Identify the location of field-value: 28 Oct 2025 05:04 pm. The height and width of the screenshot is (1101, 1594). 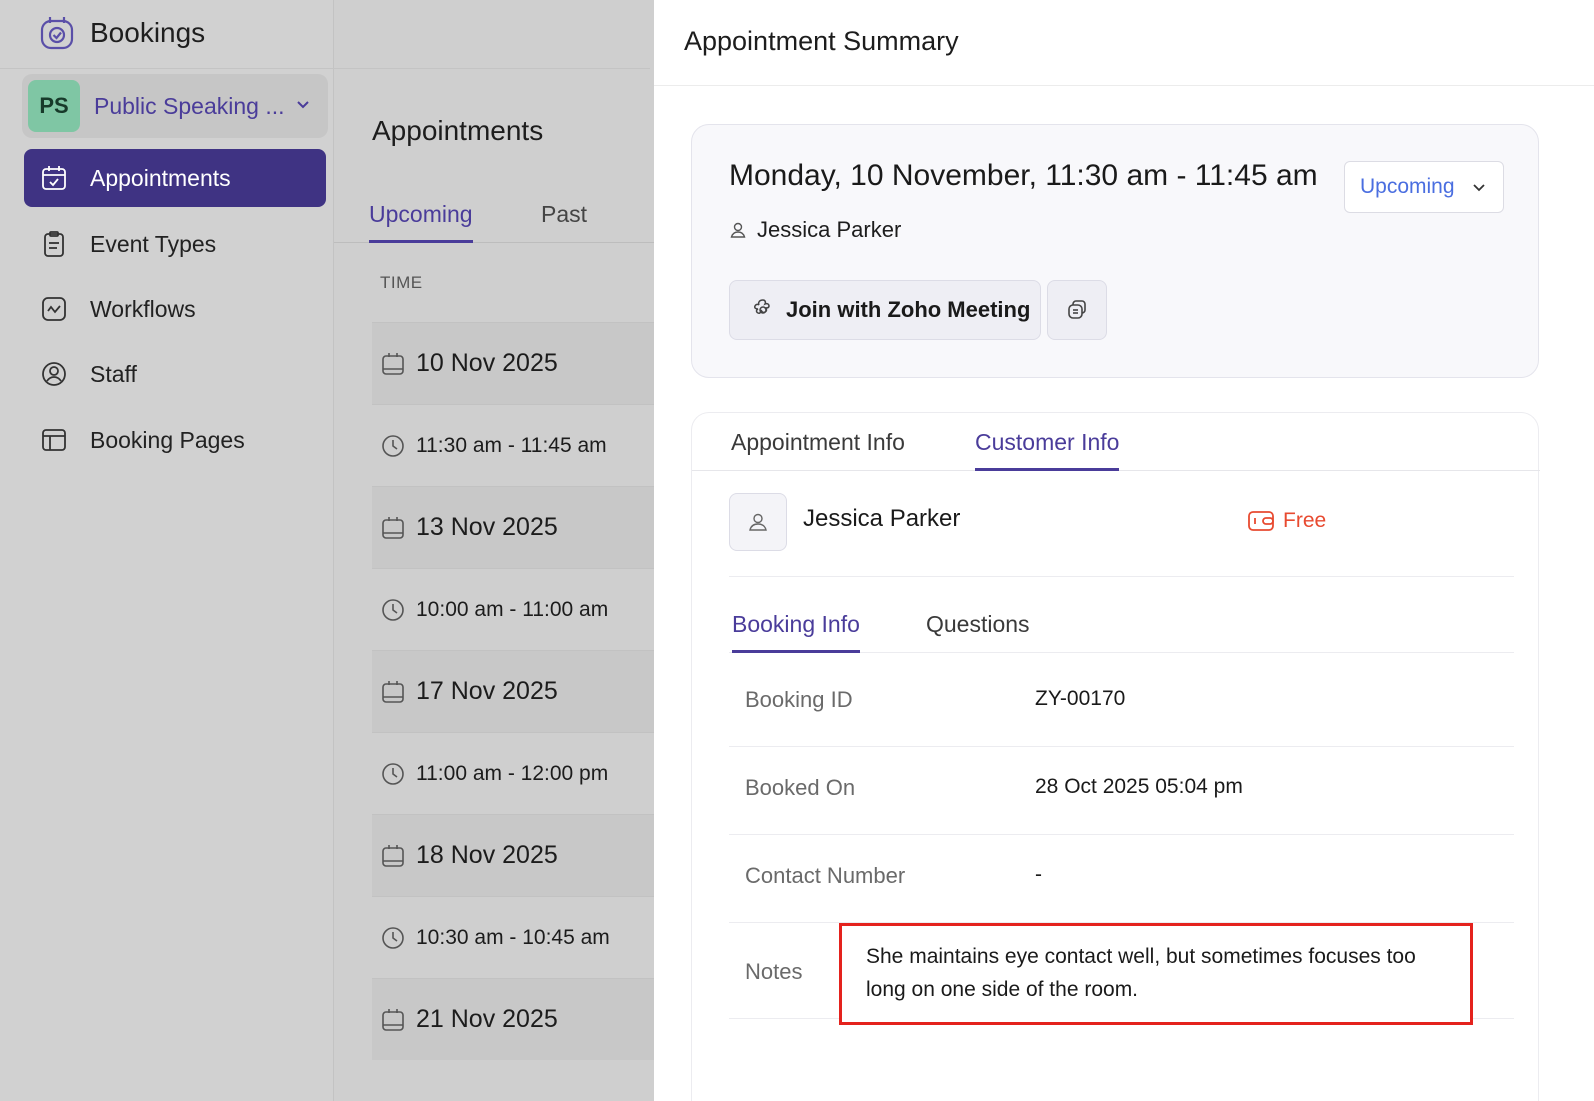
(1139, 786).